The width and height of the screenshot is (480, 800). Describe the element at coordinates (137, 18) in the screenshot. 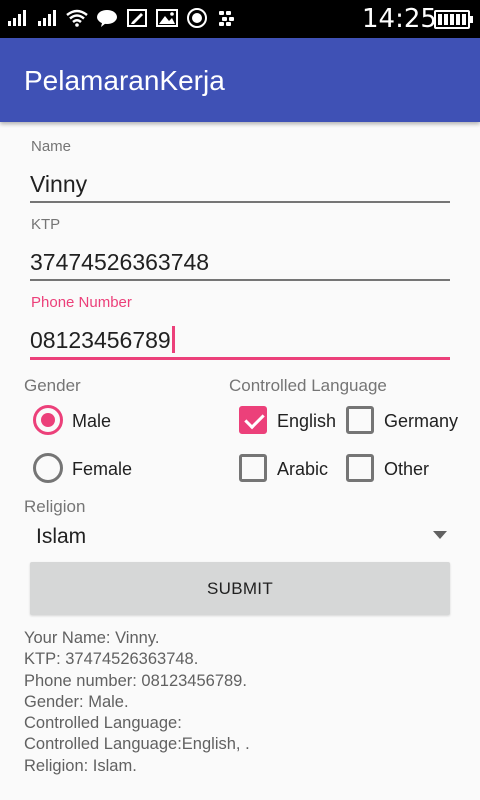

I see `edit-icon` at that location.